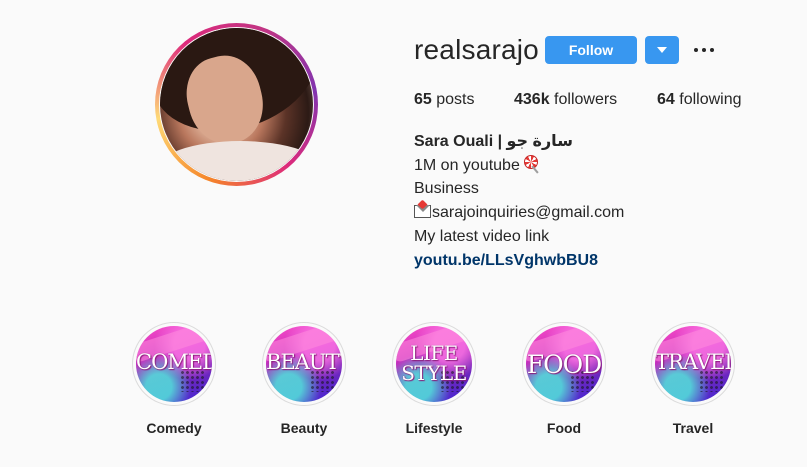 This screenshot has width=807, height=467. I want to click on highlight-cover: FOOD, so click(564, 364).